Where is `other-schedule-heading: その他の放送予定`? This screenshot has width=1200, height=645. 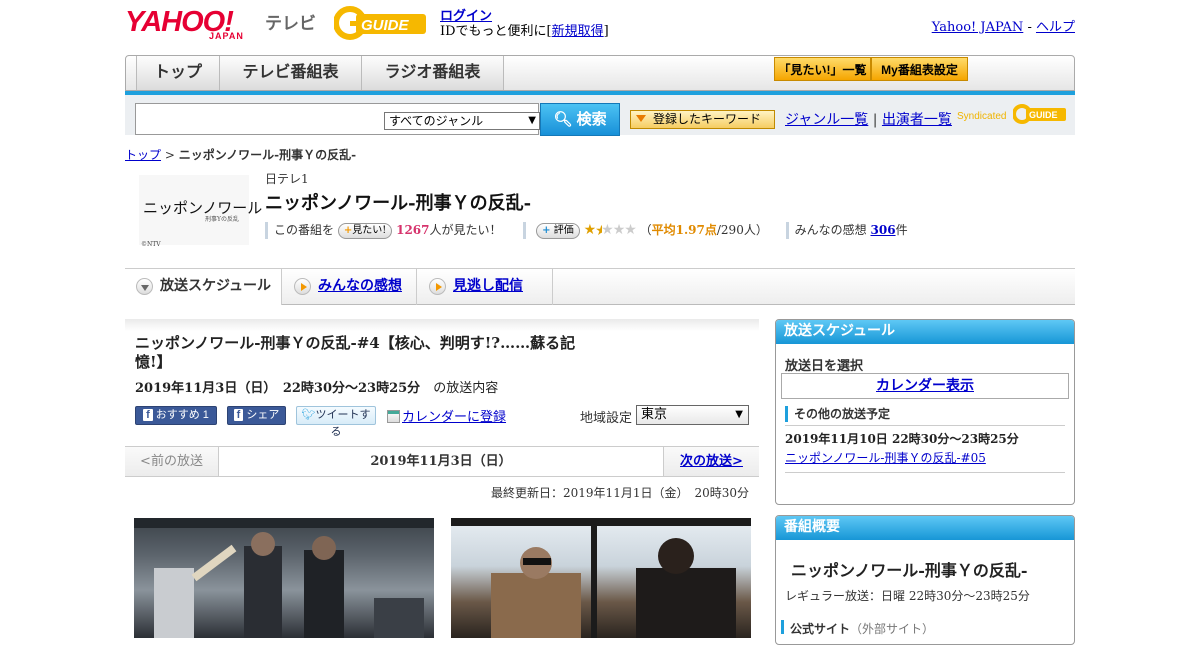 other-schedule-heading: その他の放送予定 is located at coordinates (837, 414).